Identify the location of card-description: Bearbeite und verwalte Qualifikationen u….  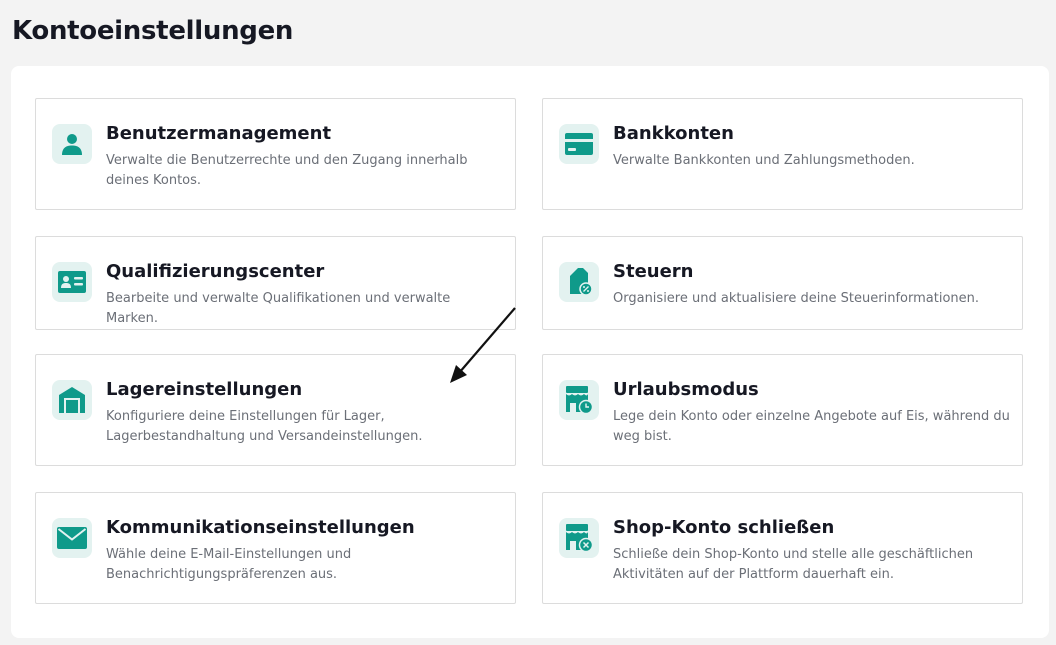
(278, 308).